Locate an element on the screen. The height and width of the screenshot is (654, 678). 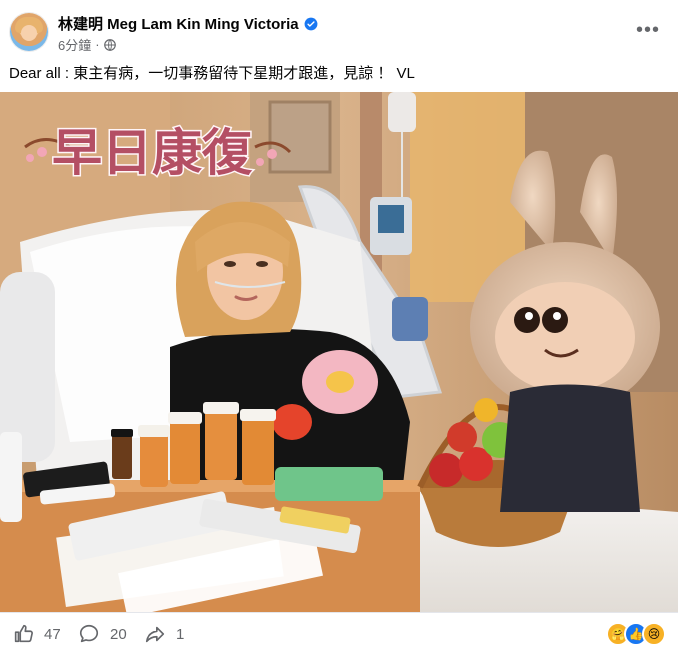
author-row: 林建明 Meg Lam Kin Ming Victoria is located at coordinates (188, 23).